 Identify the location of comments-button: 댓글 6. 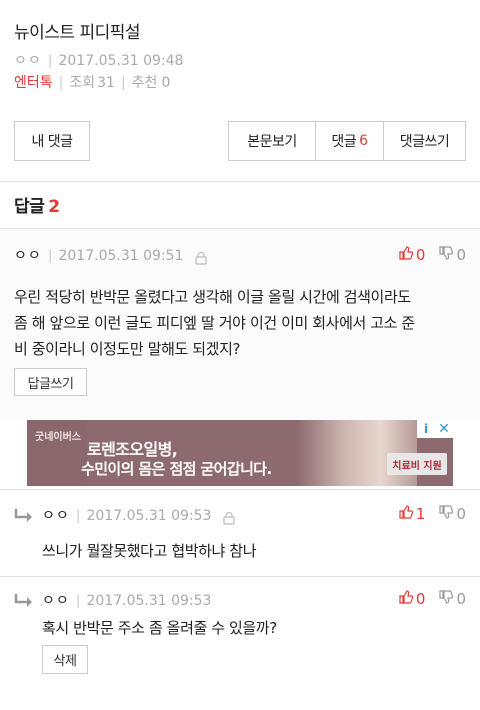
(349, 141).